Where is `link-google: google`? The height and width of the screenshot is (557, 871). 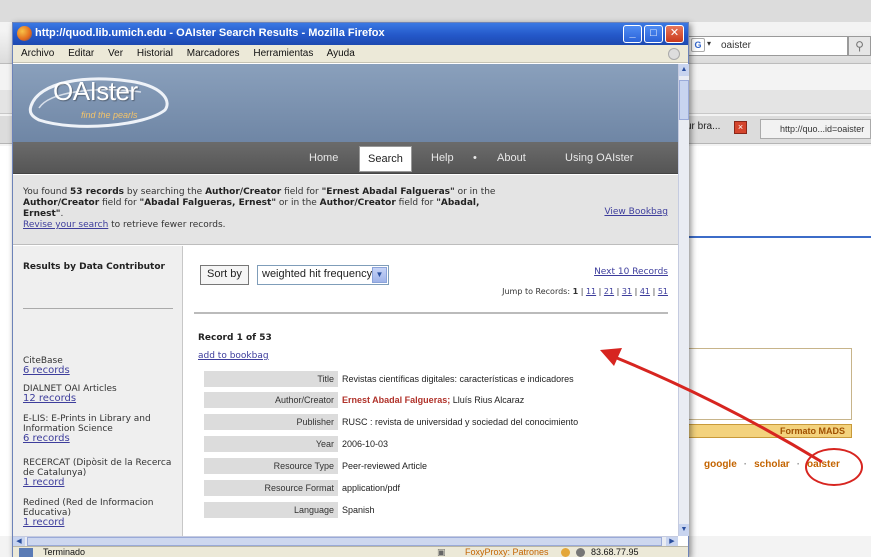 link-google: google is located at coordinates (720, 464).